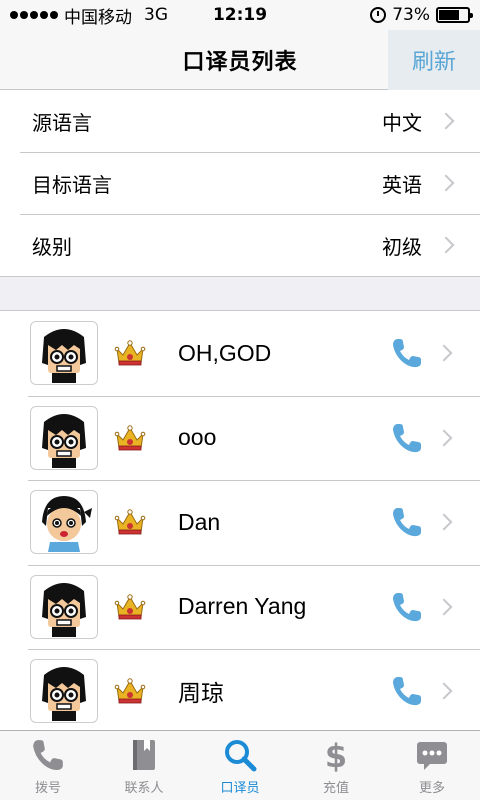 This screenshot has width=480, height=800. I want to click on page-title: 口译员列表, so click(240, 62).